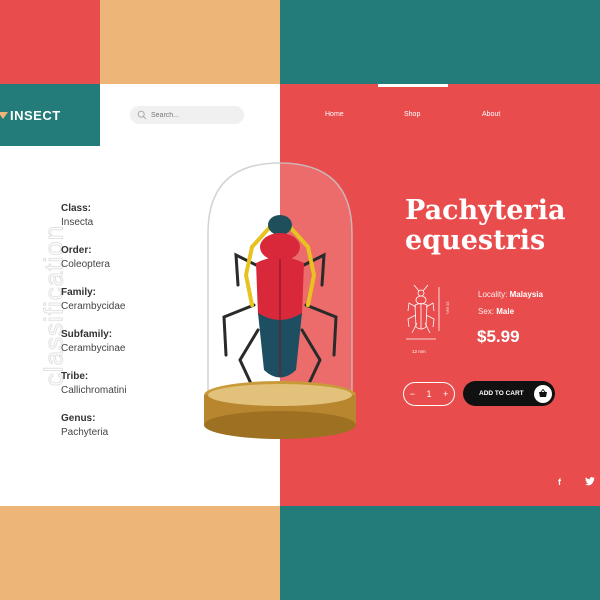 The image size is (600, 600). I want to click on taxonomy-label: Genus:, so click(78, 418).